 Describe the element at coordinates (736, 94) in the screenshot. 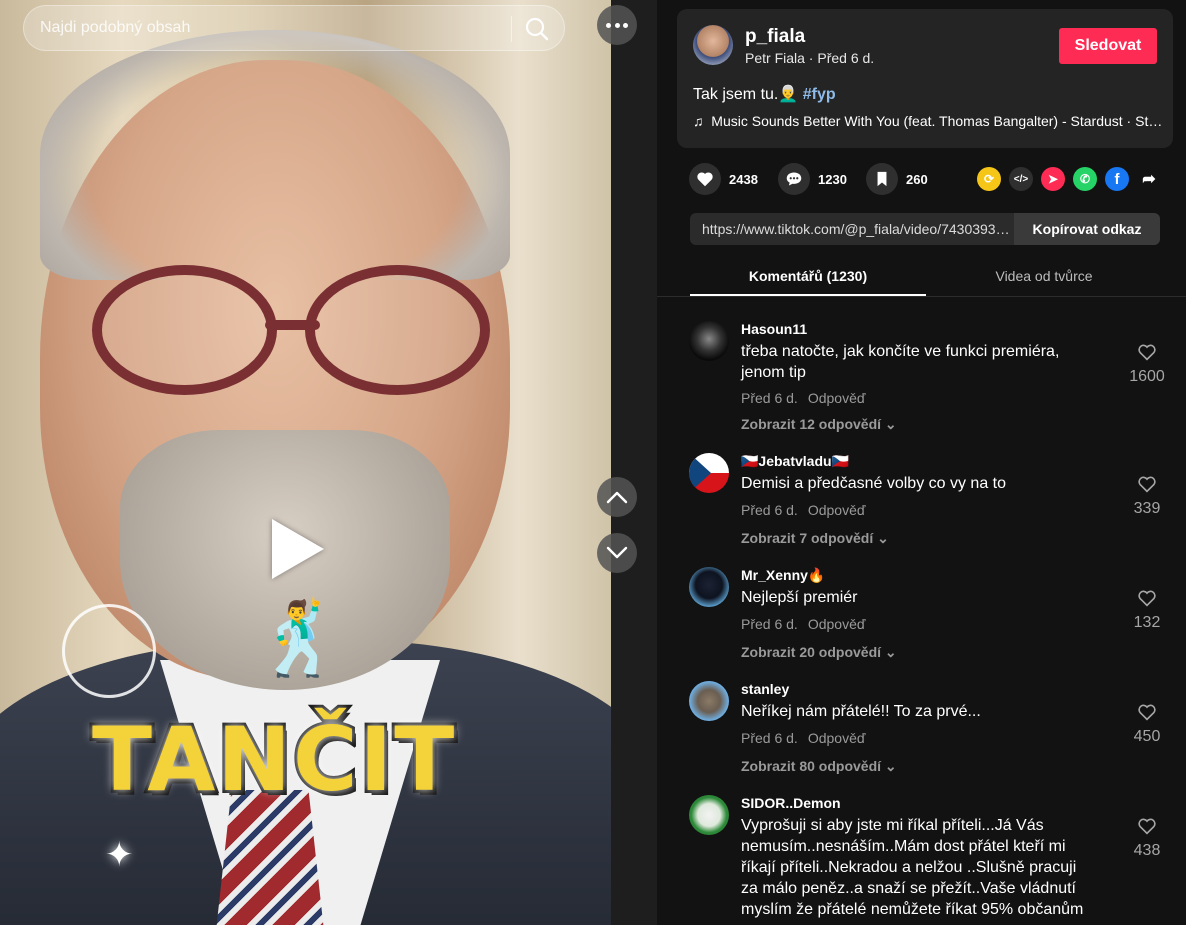

I see `caption-text: Tak jsem tu.` at that location.